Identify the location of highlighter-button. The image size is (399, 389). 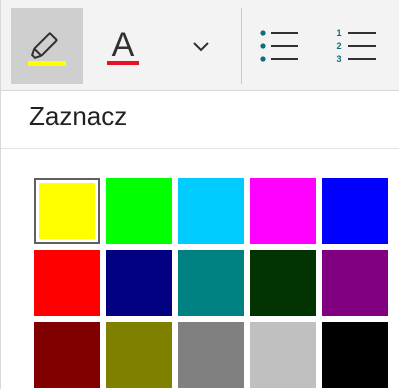
(47, 46).